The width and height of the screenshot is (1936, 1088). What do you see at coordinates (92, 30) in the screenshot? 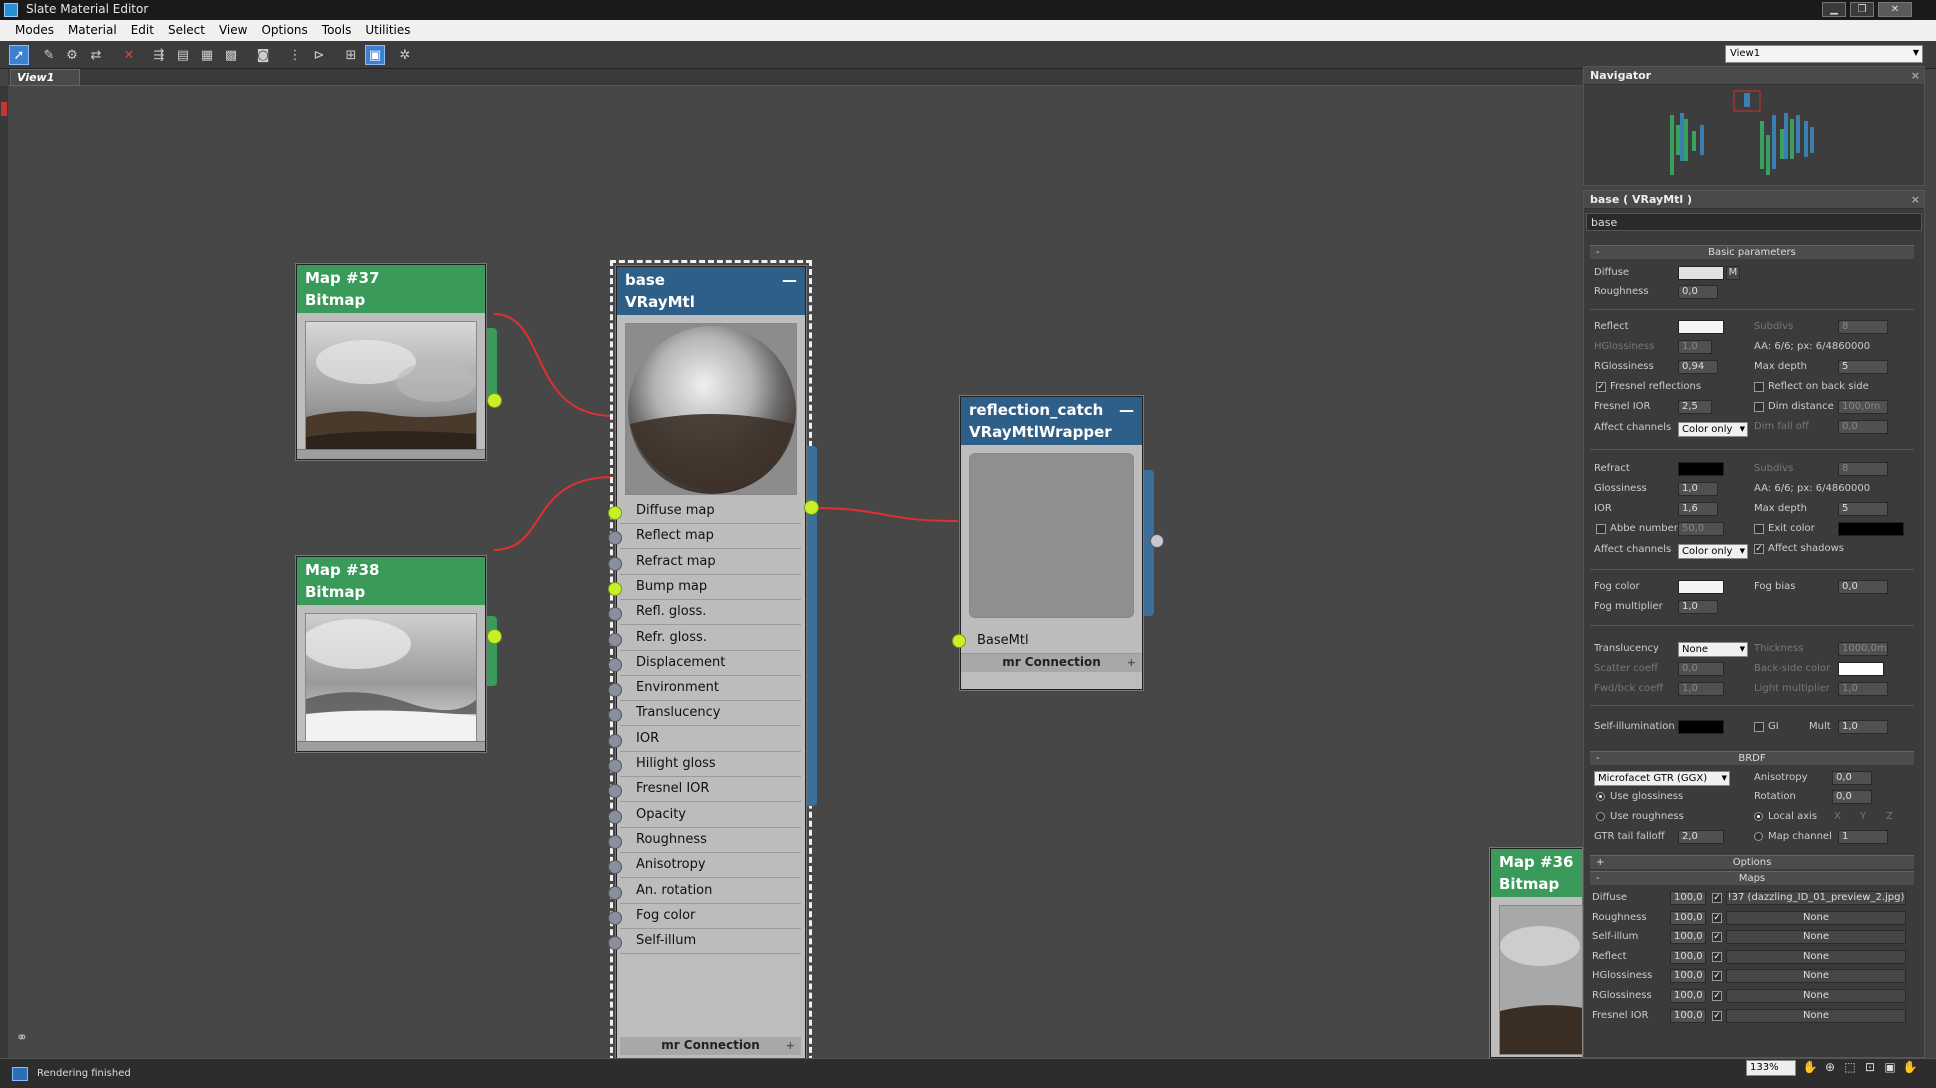
I see `menu-material: Material` at bounding box center [92, 30].